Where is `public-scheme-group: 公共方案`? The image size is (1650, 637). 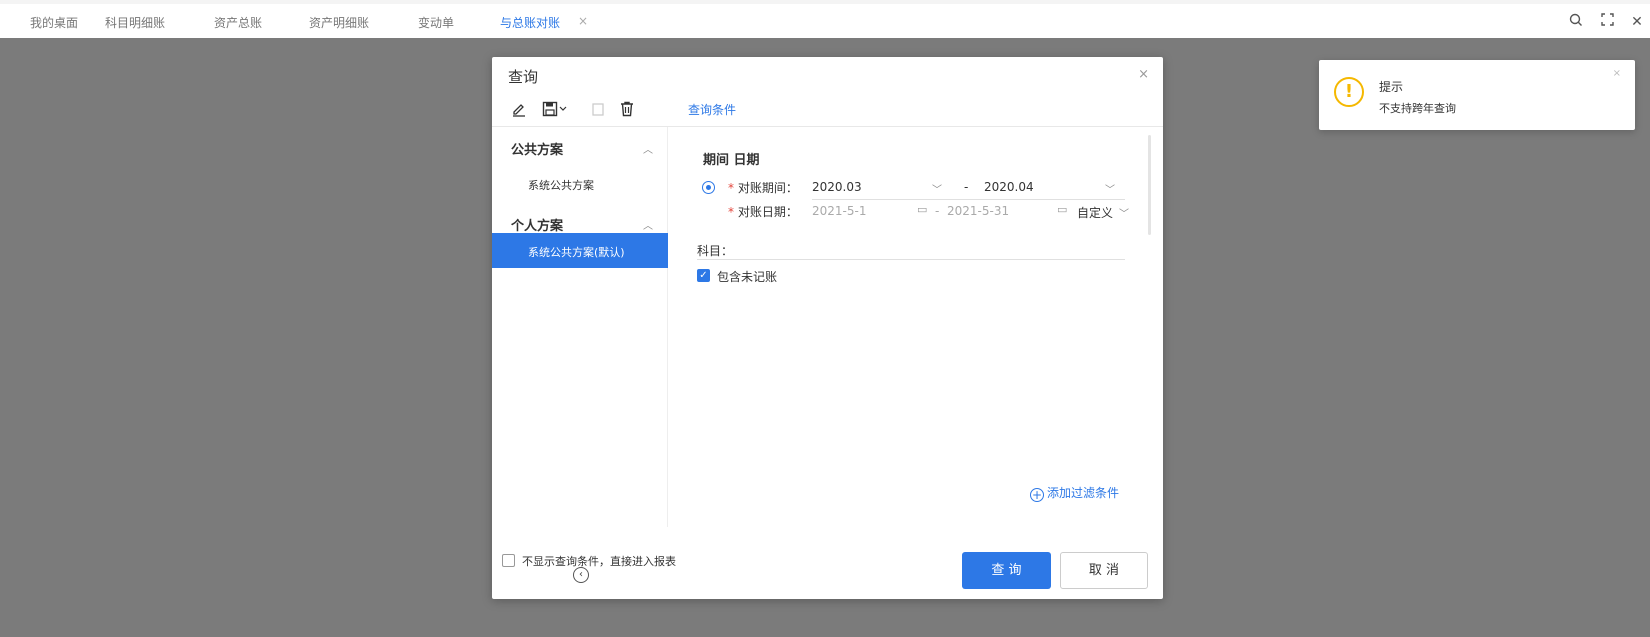
public-scheme-group: 公共方案 is located at coordinates (537, 148).